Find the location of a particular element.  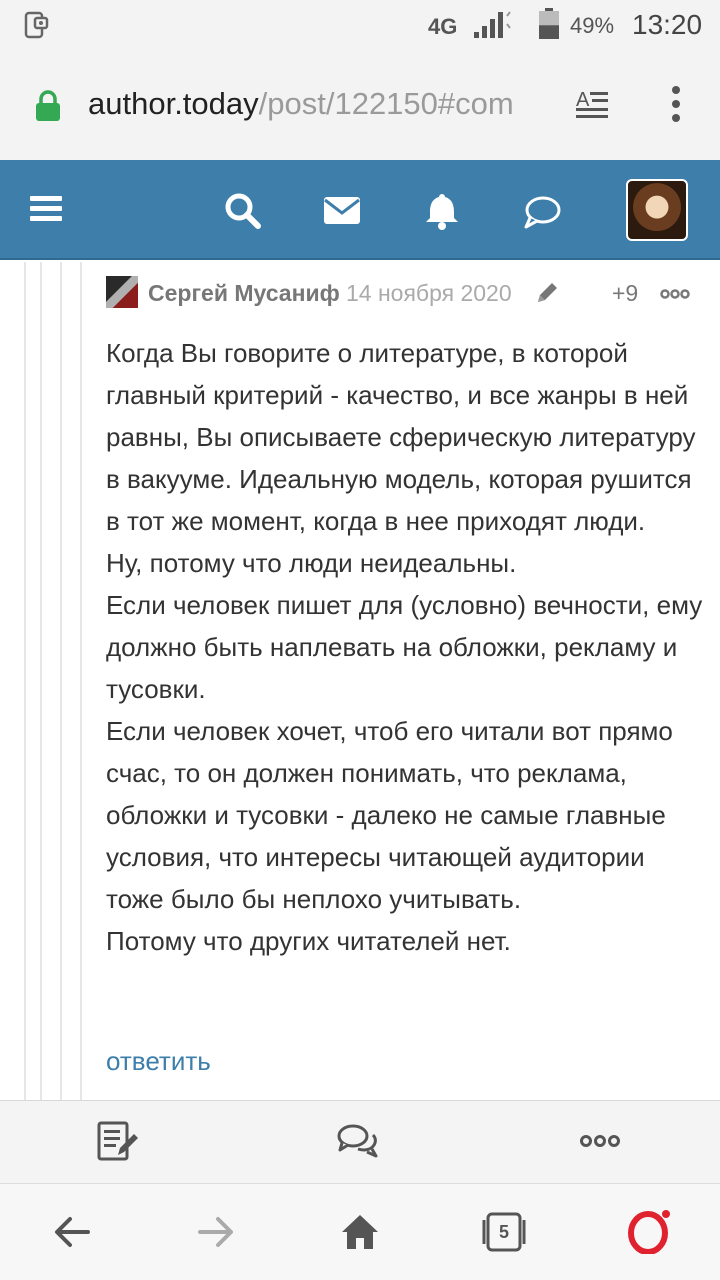

lock-icon is located at coordinates (48, 105).